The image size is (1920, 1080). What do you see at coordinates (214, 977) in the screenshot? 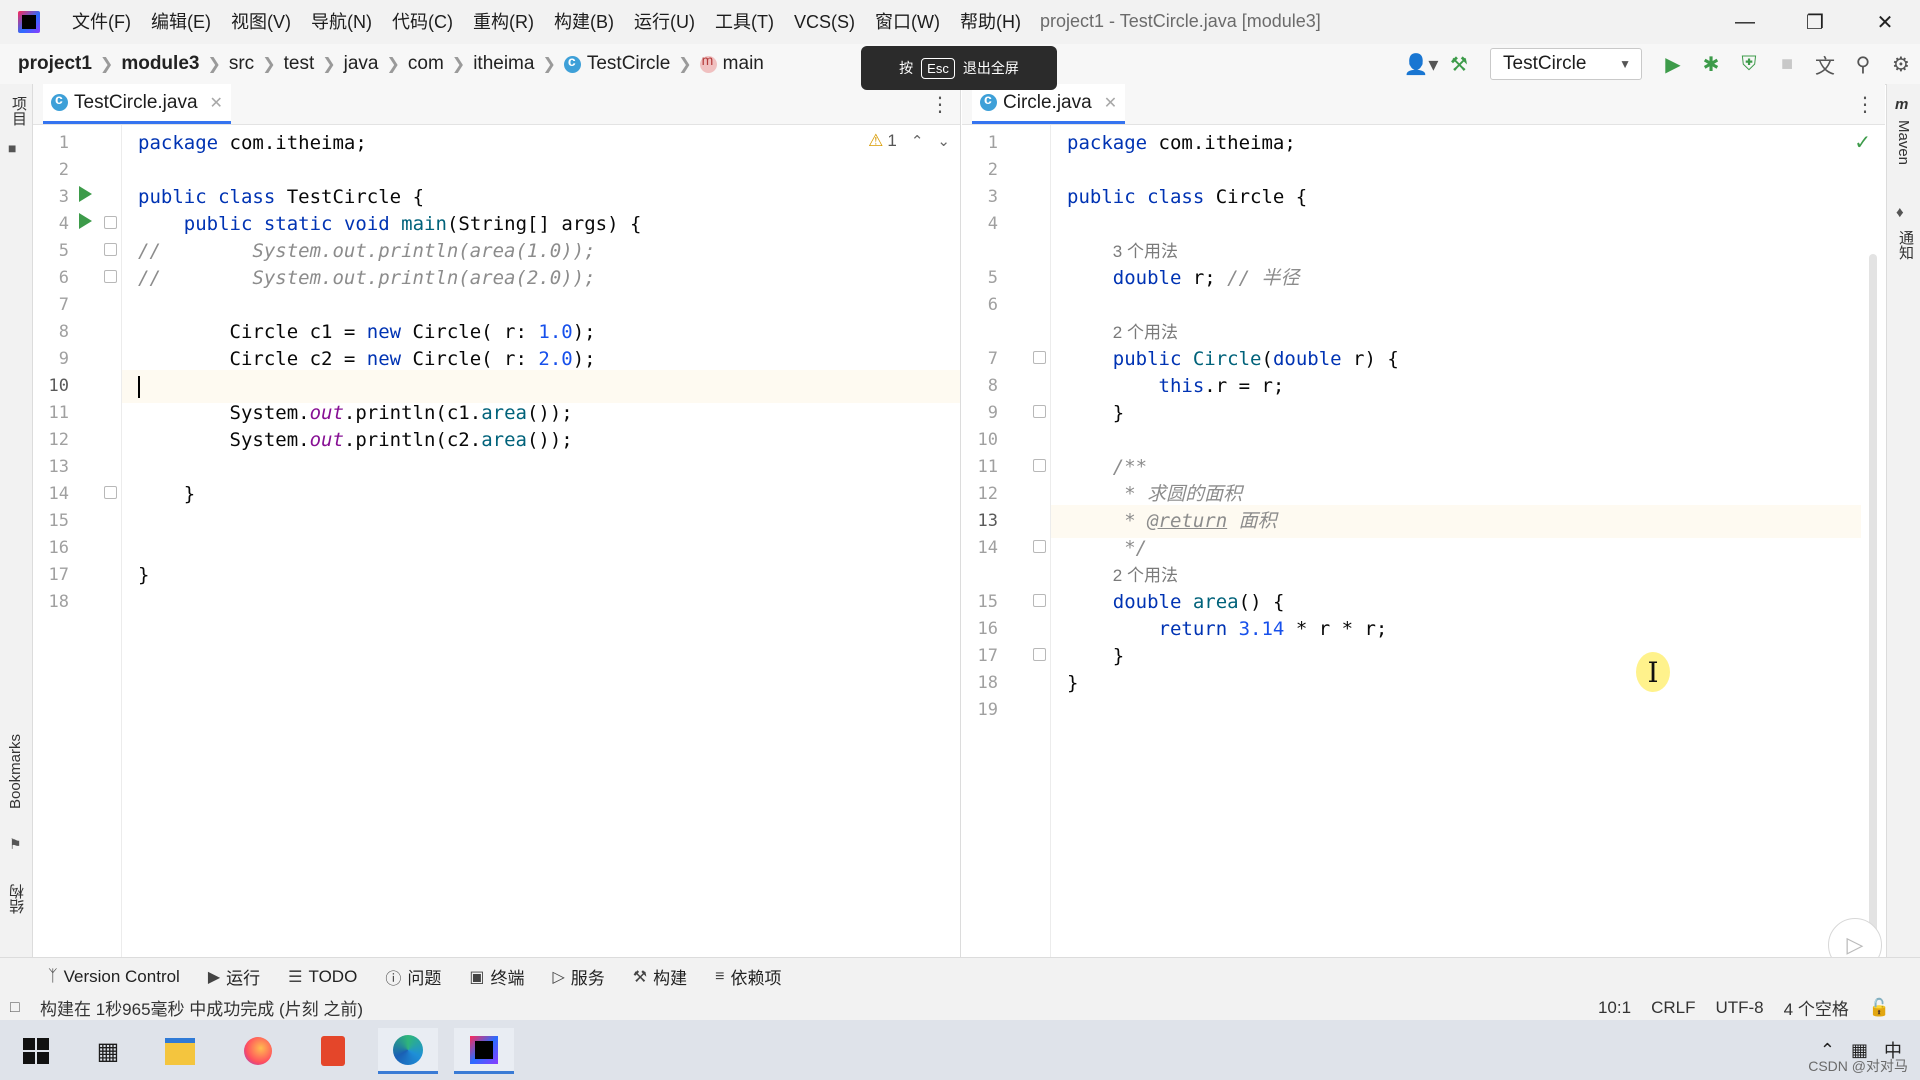
I see `play-icon: ▶` at bounding box center [214, 977].